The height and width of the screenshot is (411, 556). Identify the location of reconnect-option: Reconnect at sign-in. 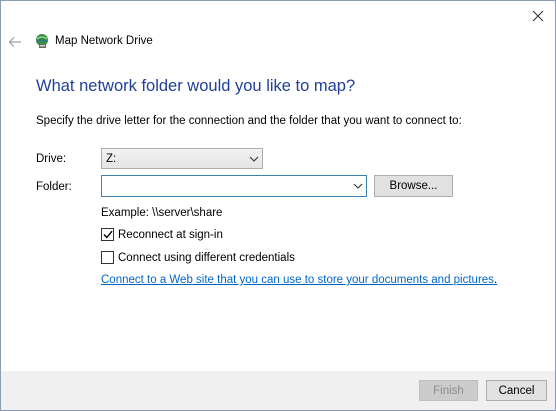
(162, 234).